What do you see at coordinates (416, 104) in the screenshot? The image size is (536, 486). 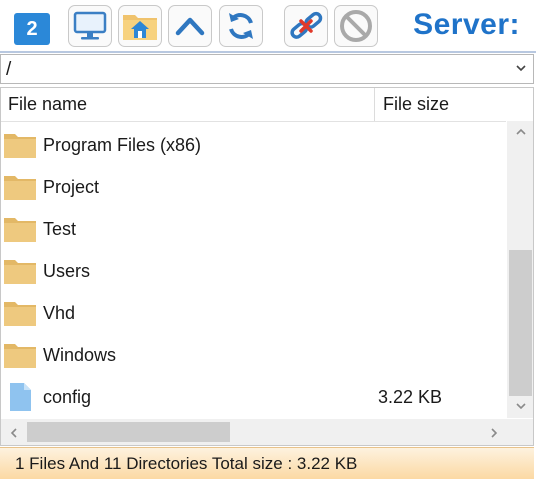 I see `column-header-size: File size` at bounding box center [416, 104].